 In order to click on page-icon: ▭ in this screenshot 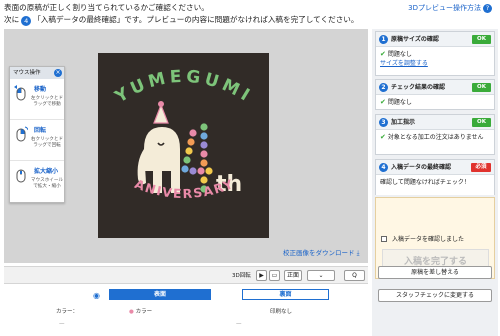, I will do `click(274, 275)`.